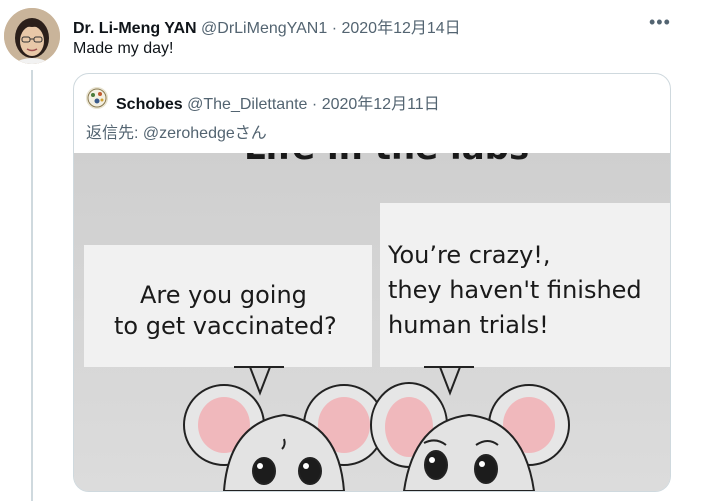 This screenshot has width=703, height=501. I want to click on right-bubble-line-1: You’re crazy!,, so click(469, 255).